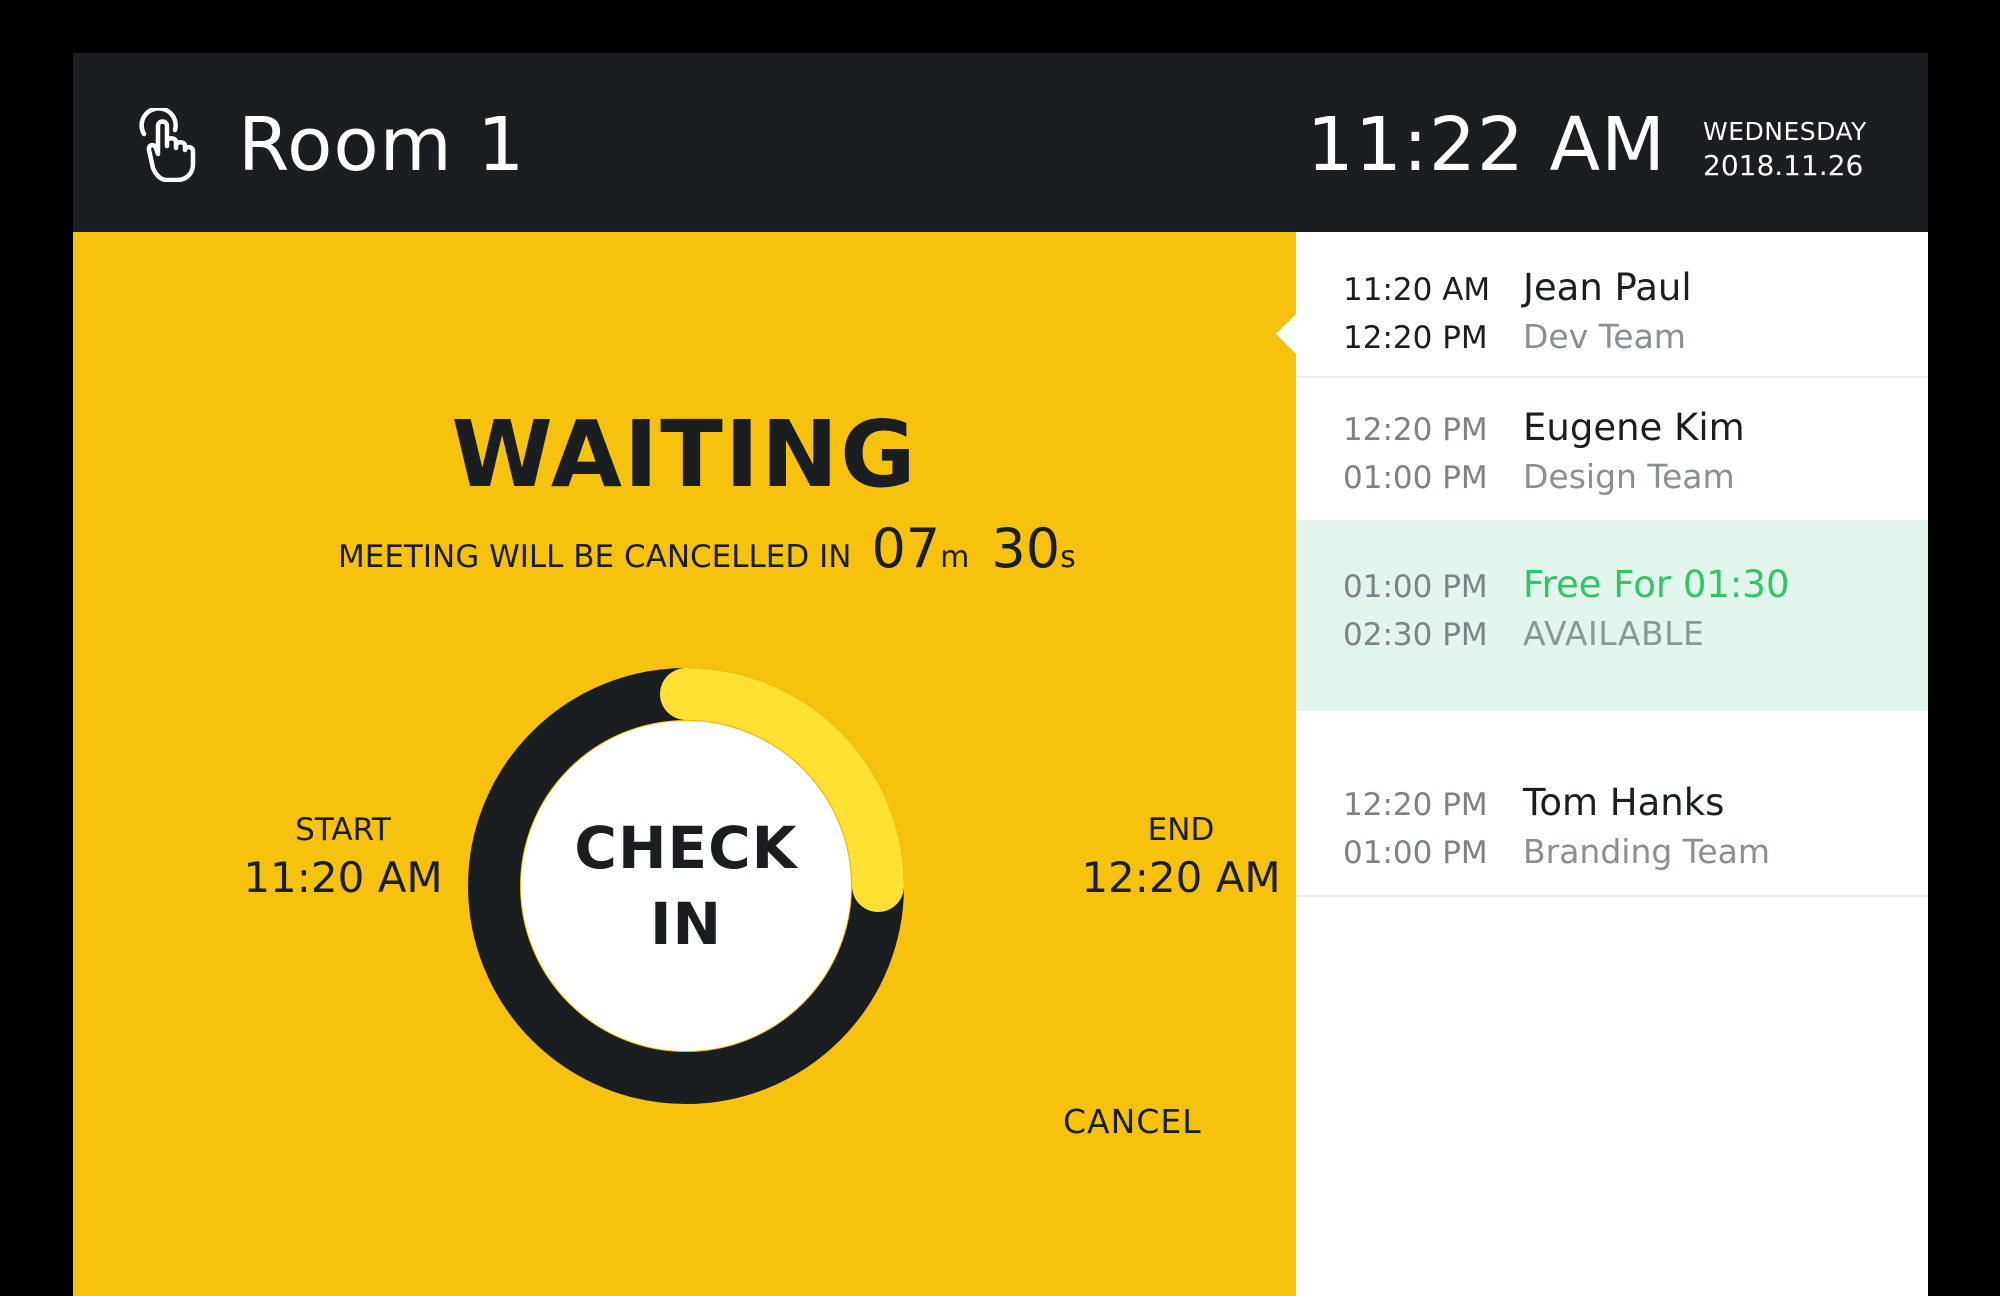 The width and height of the screenshot is (2000, 1296). Describe the element at coordinates (1026, 548) in the screenshot. I see `countdown-seconds: 30` at that location.